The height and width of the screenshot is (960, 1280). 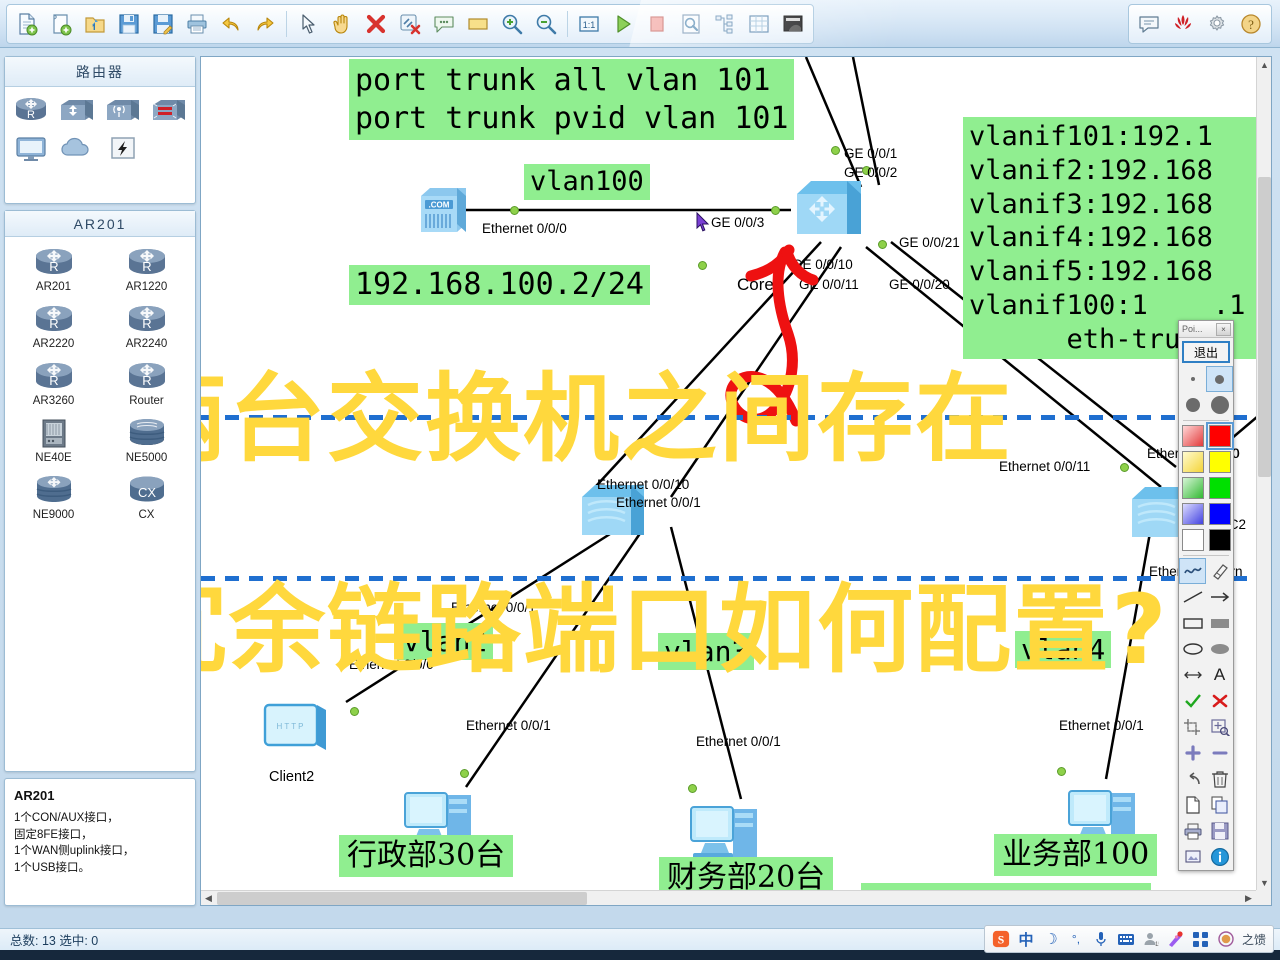 I want to click on apps-grid-icon, so click(x=1201, y=939).